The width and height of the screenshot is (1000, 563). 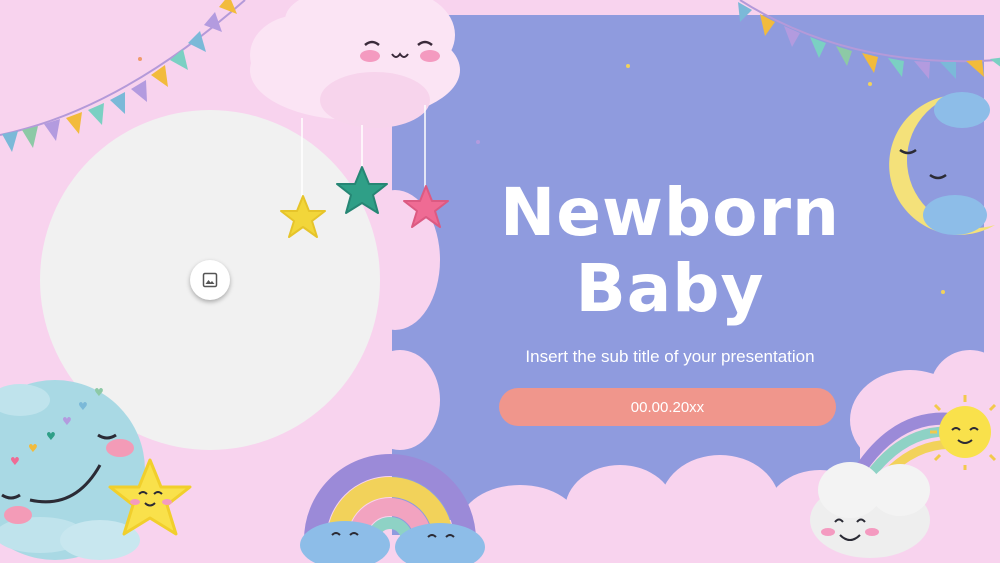 What do you see at coordinates (670, 288) in the screenshot?
I see `title-line-2: Baby` at bounding box center [670, 288].